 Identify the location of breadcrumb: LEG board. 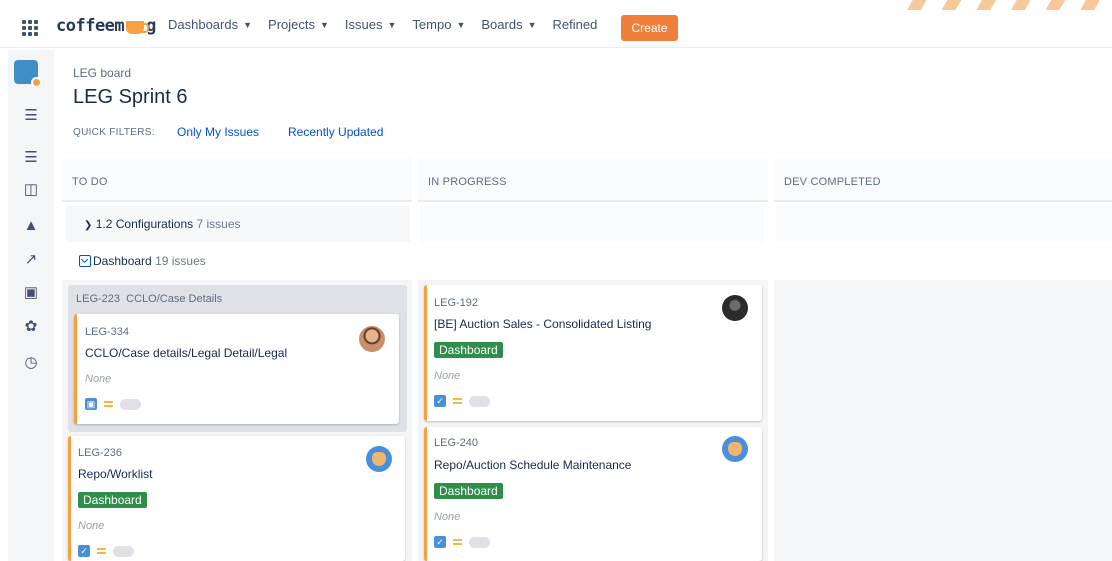
(102, 73).